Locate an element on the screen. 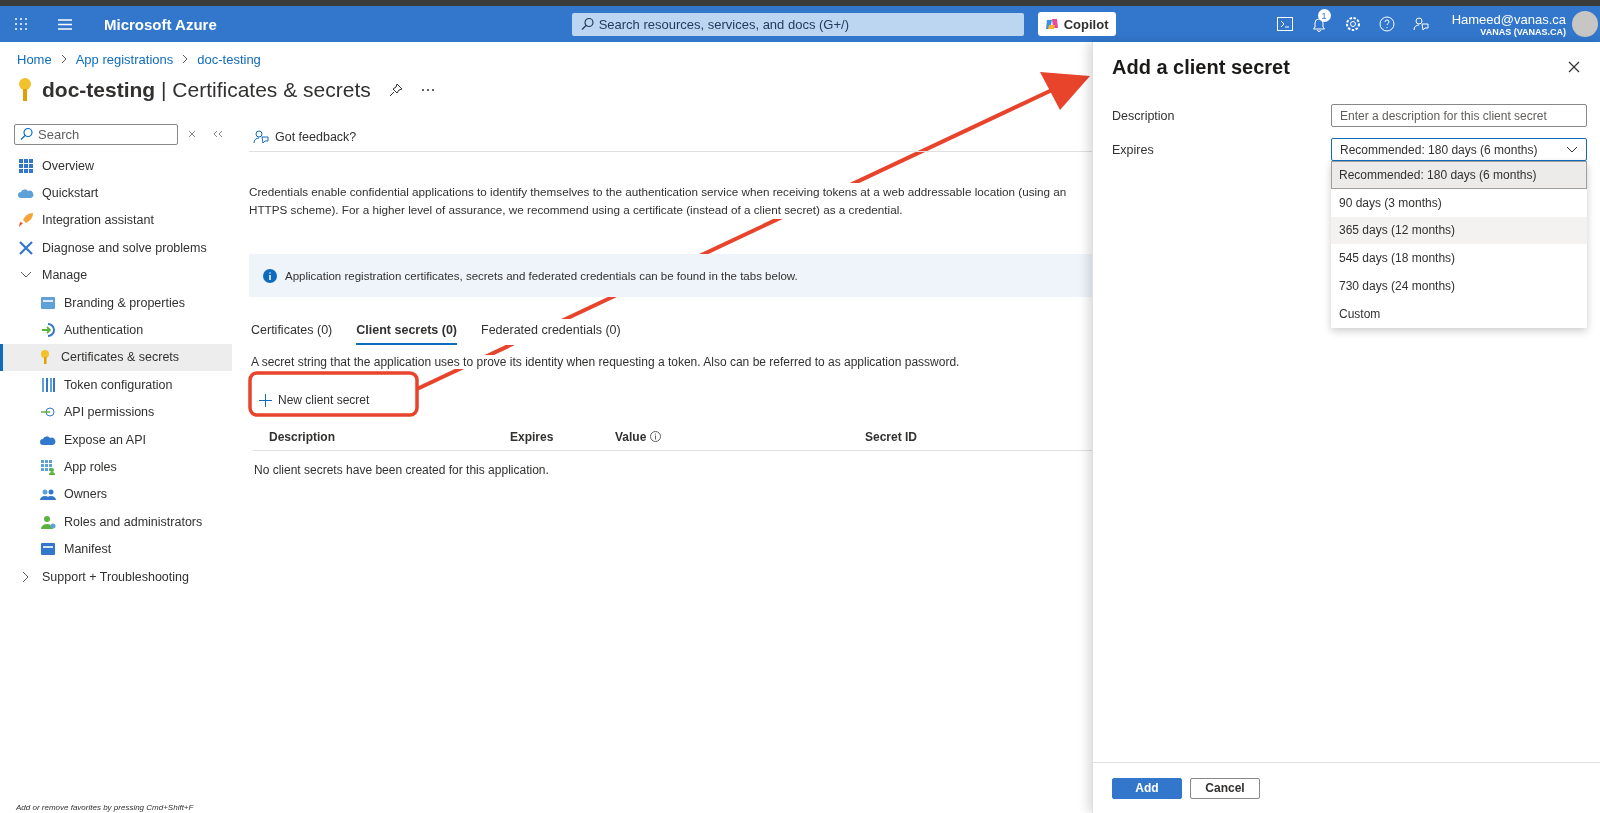  sidebar-item: Token configuration is located at coordinates (116, 385).